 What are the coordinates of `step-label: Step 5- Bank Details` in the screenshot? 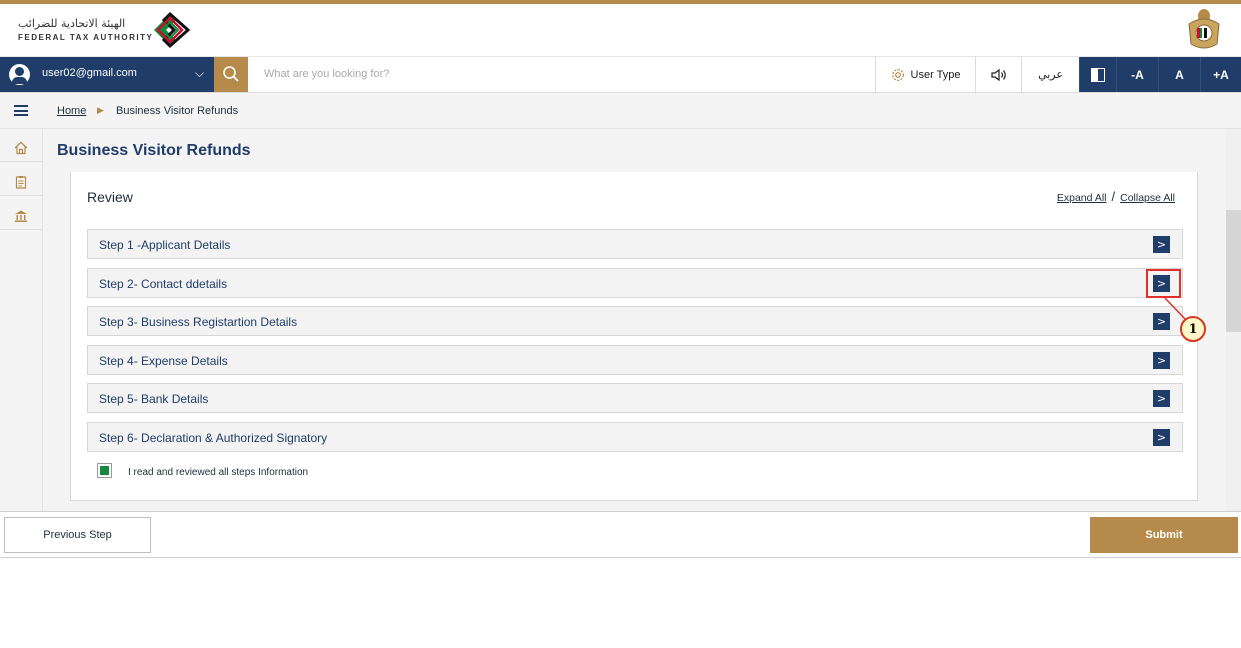 It's located at (154, 399).